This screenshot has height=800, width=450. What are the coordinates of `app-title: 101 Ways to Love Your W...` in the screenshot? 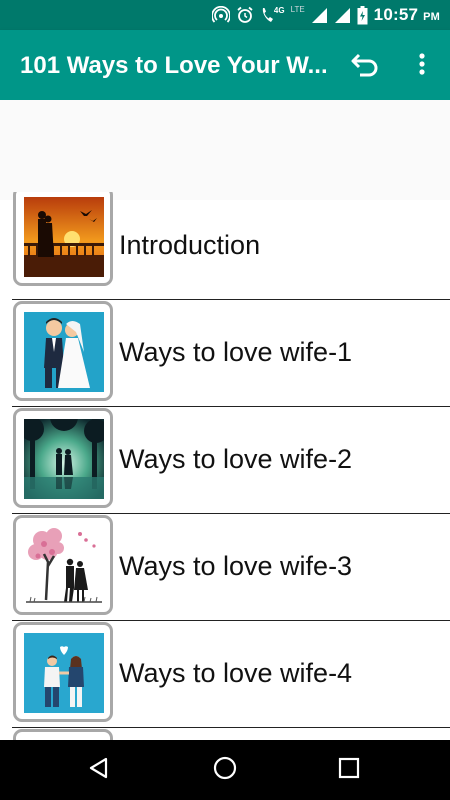 It's located at (174, 65).